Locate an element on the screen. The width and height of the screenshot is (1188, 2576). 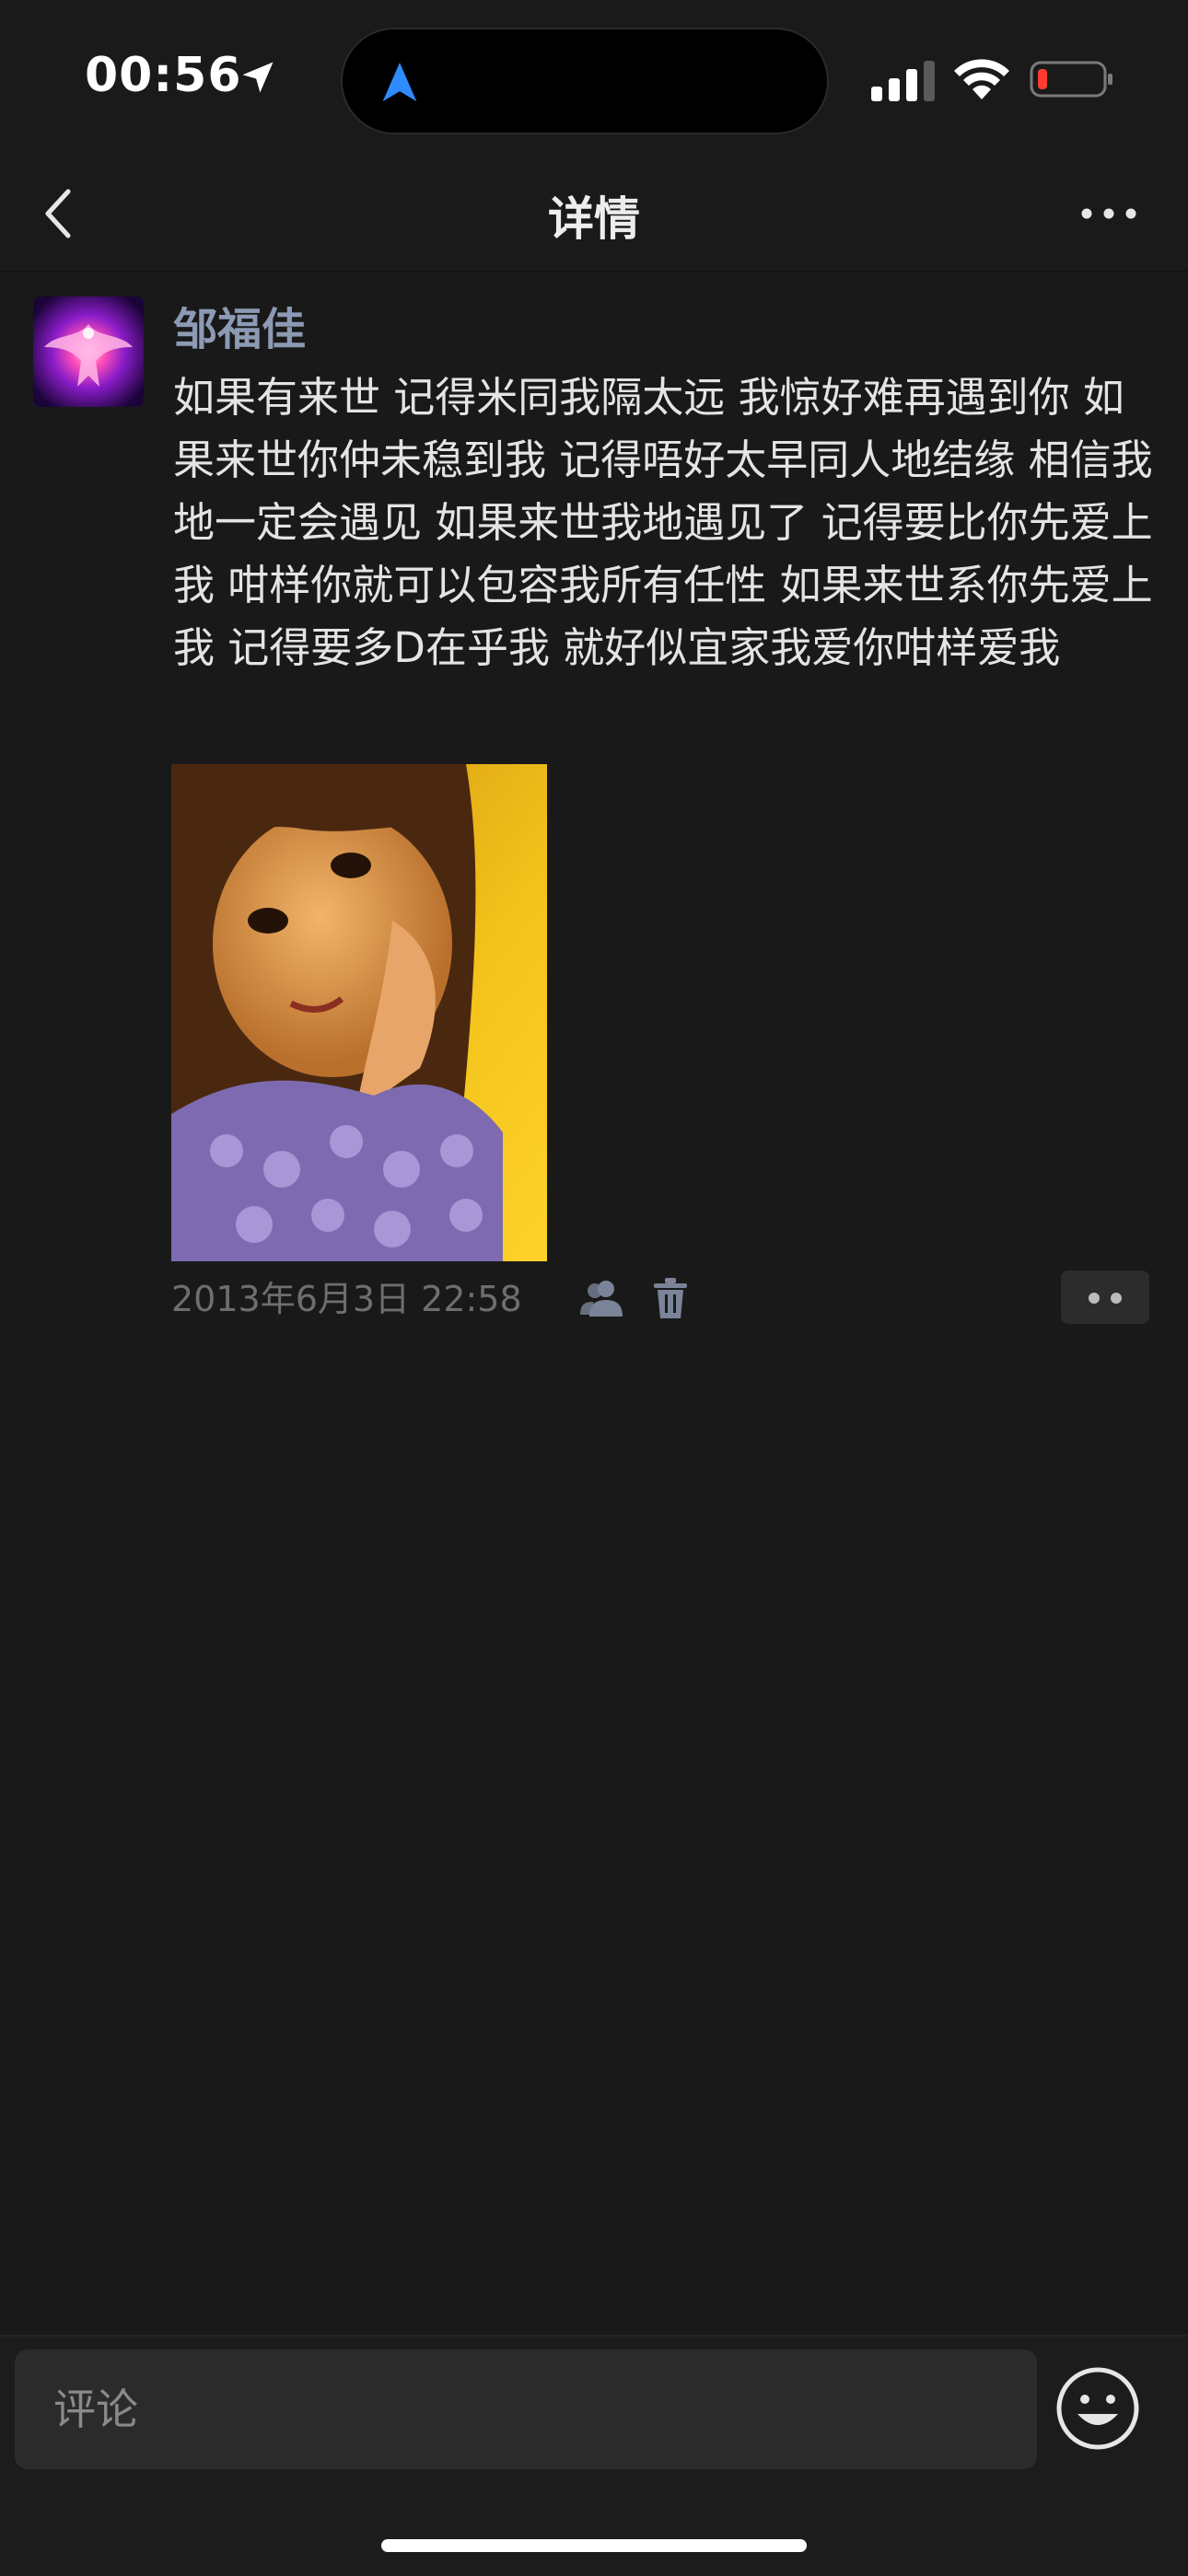
signal-icon is located at coordinates (903, 81).